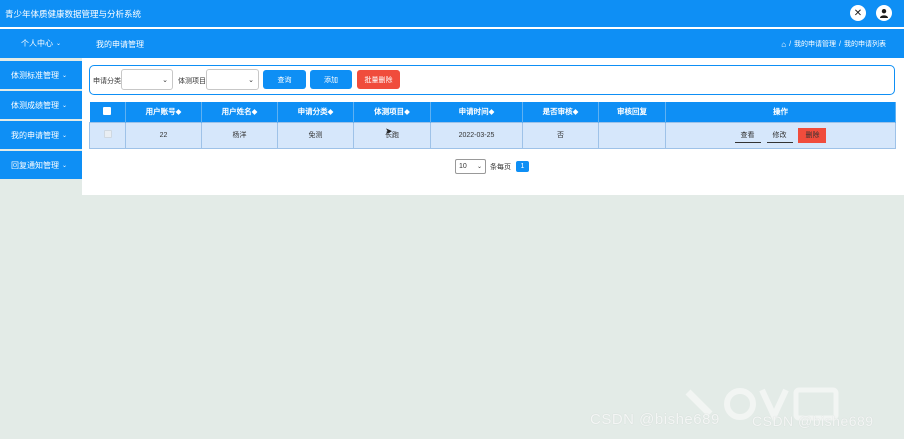 This screenshot has height=439, width=904. What do you see at coordinates (500, 167) in the screenshot?
I see `per-page-label: 条每页` at bounding box center [500, 167].